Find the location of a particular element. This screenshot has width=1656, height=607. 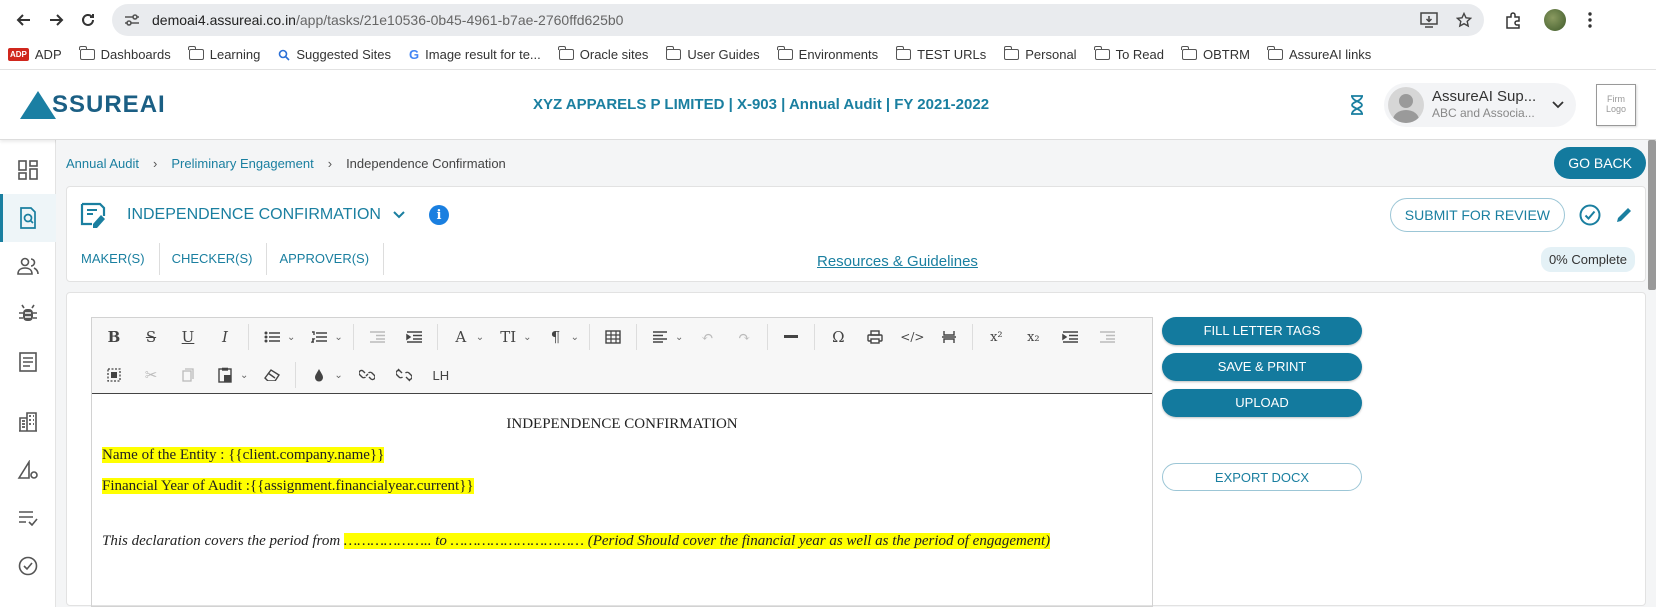

superscript-icon: x² is located at coordinates (996, 337).